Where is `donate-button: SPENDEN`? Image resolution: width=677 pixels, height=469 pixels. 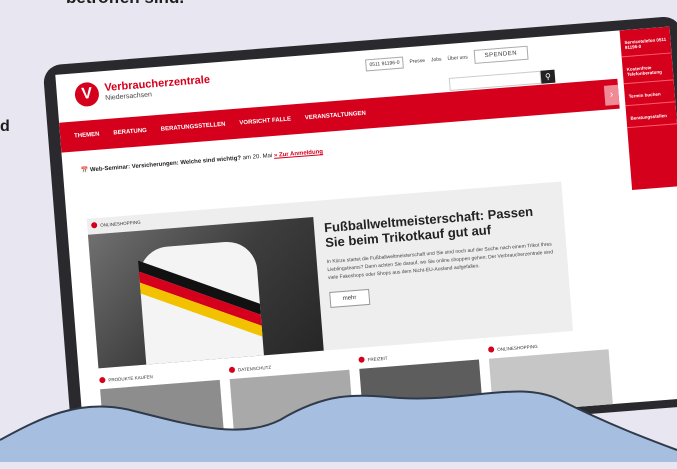
donate-button: SPENDEN is located at coordinates (501, 54).